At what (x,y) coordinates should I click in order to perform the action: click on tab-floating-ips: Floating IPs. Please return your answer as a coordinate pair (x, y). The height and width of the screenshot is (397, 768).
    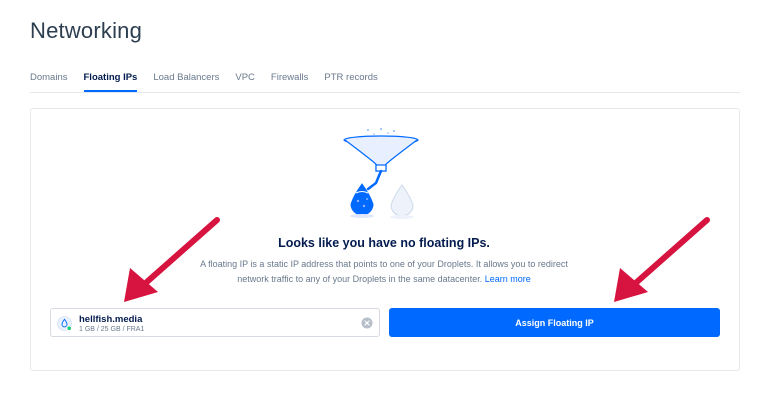
    Looking at the image, I should click on (110, 82).